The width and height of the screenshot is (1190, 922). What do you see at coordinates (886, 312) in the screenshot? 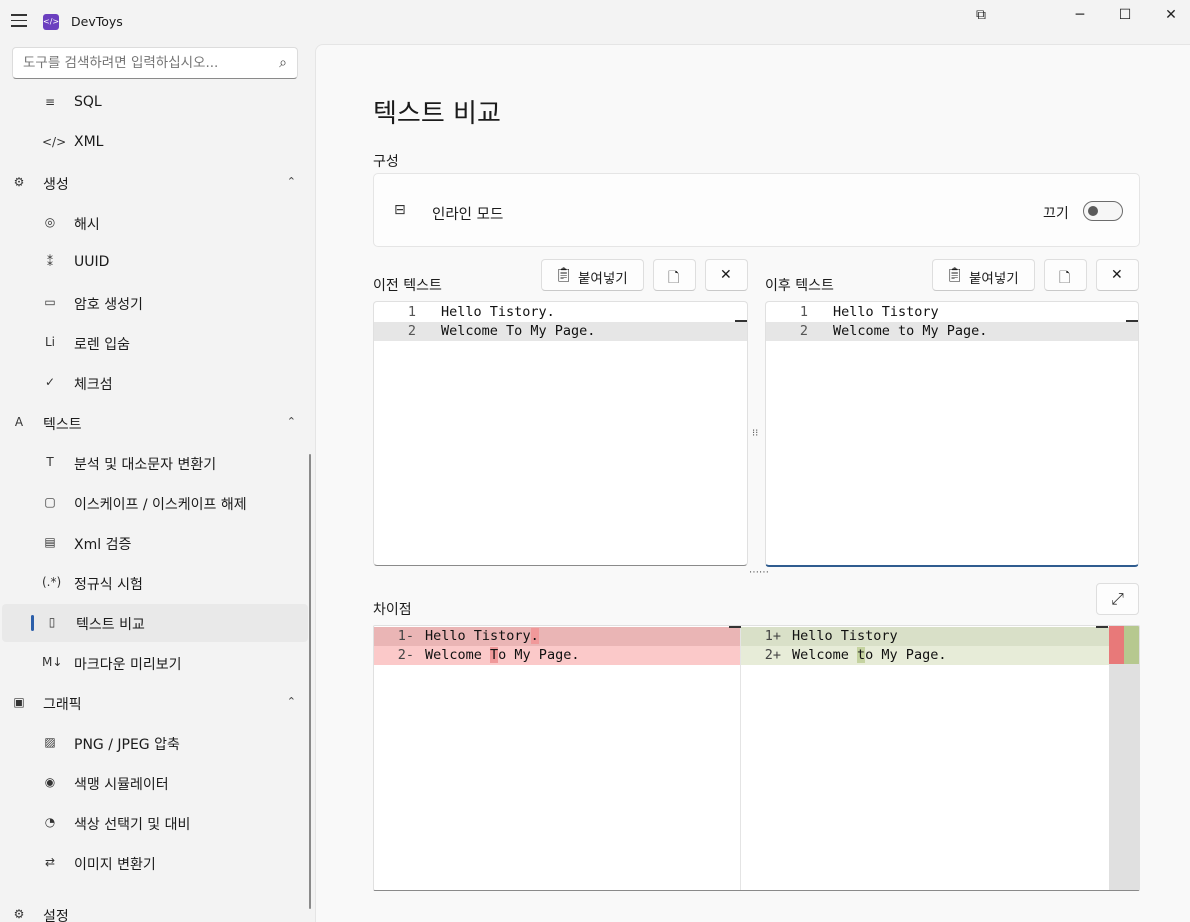
I see `line-text: Hello Tistory` at bounding box center [886, 312].